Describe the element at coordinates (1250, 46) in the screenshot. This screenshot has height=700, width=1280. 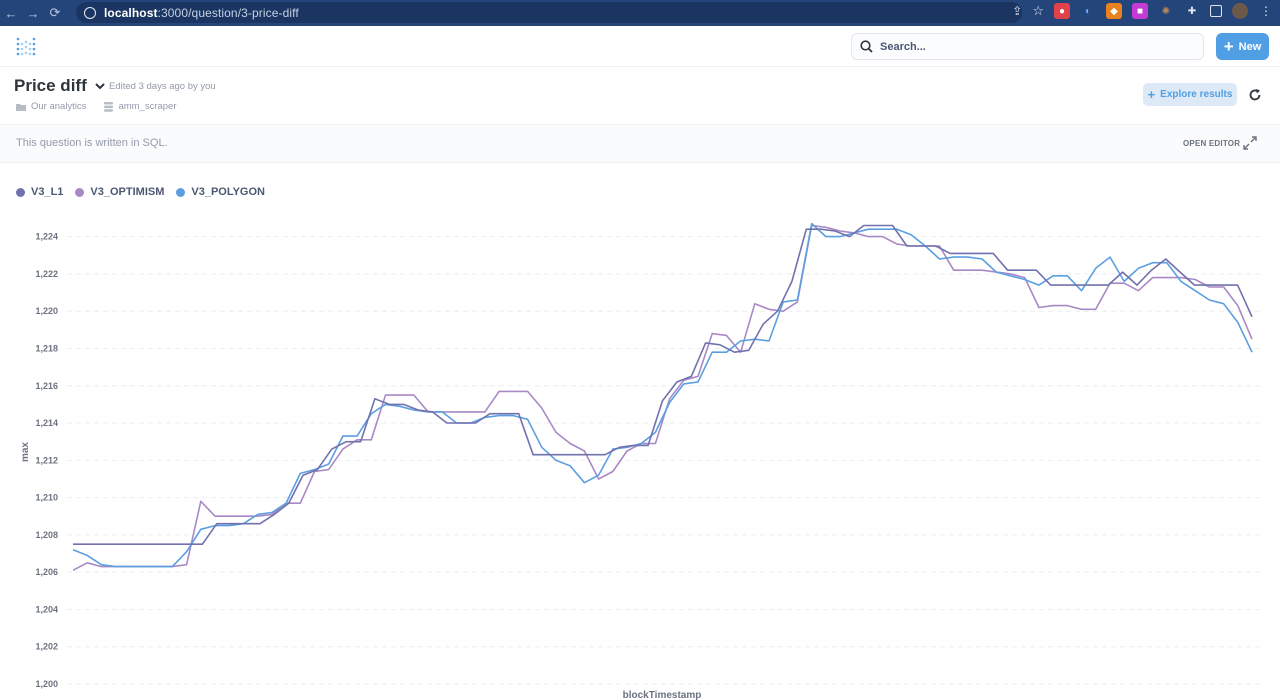
I see `new-button-label: New` at that location.